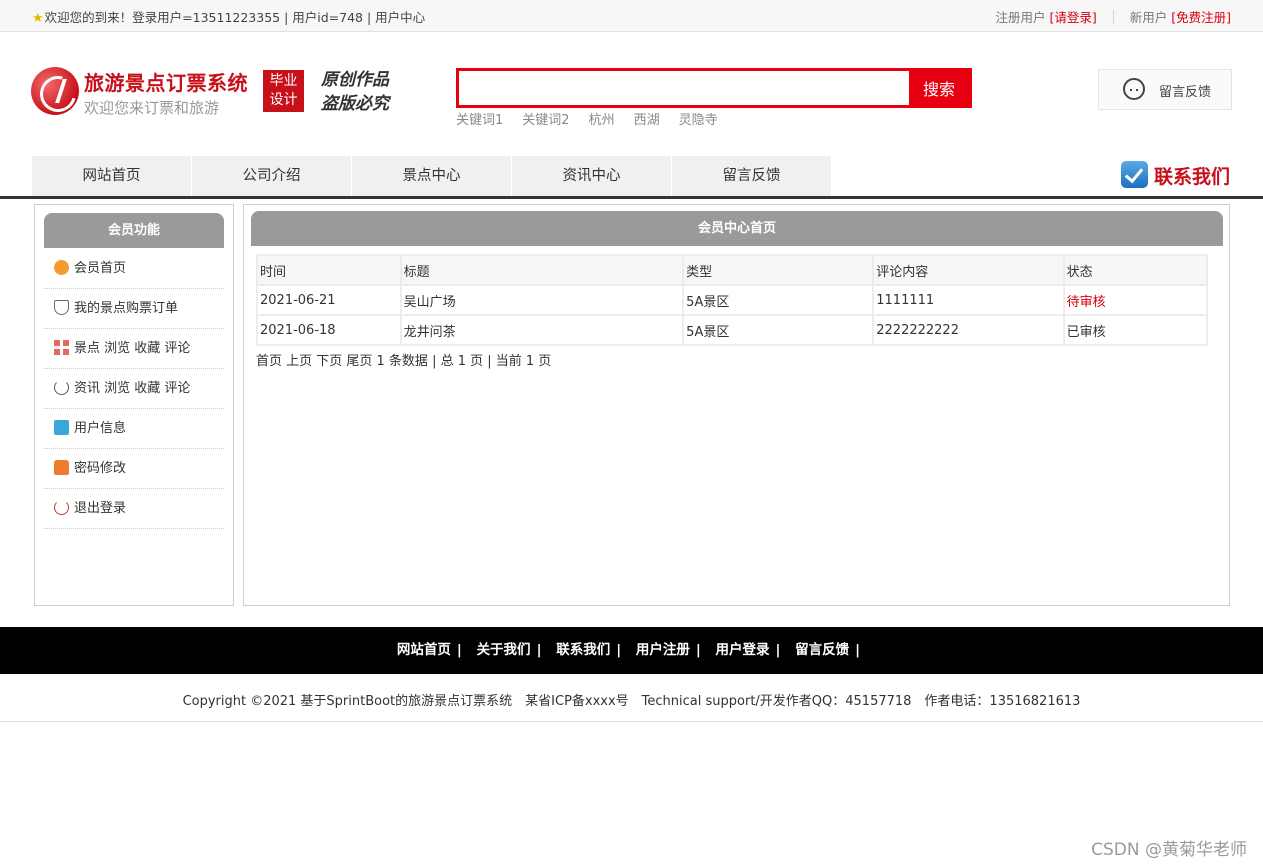 The image size is (1263, 867). Describe the element at coordinates (61, 507) in the screenshot. I see `power-icon` at that location.